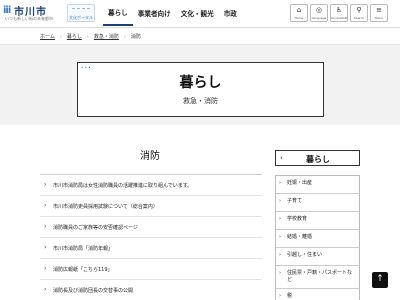 The height and width of the screenshot is (300, 400). I want to click on category-subtitle: 救急・消防, so click(200, 101).